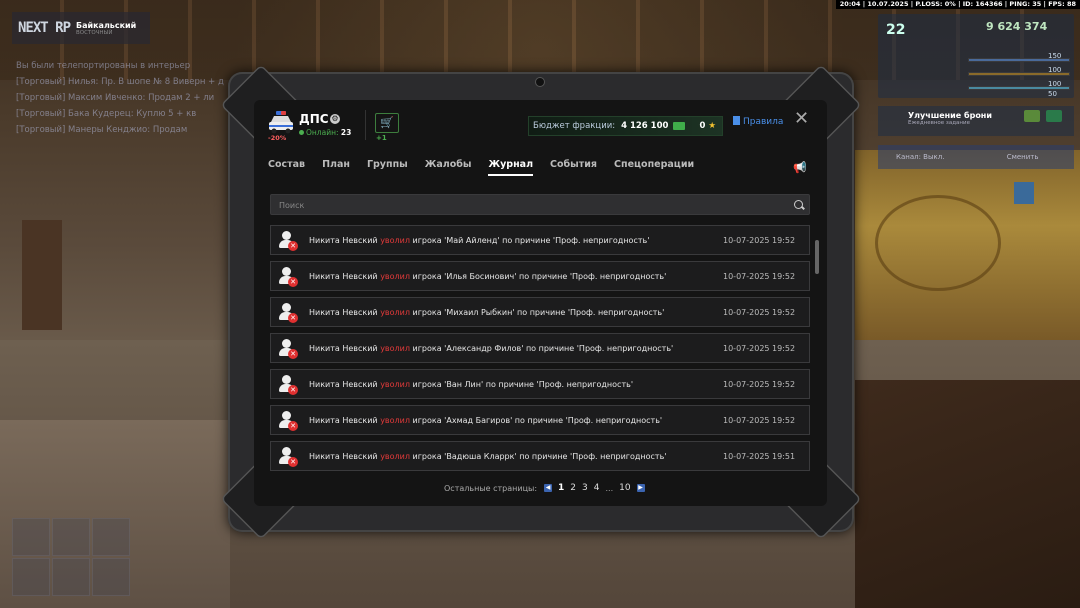  Describe the element at coordinates (801, 167) in the screenshot. I see `megaphone-icon: 📢` at that location.